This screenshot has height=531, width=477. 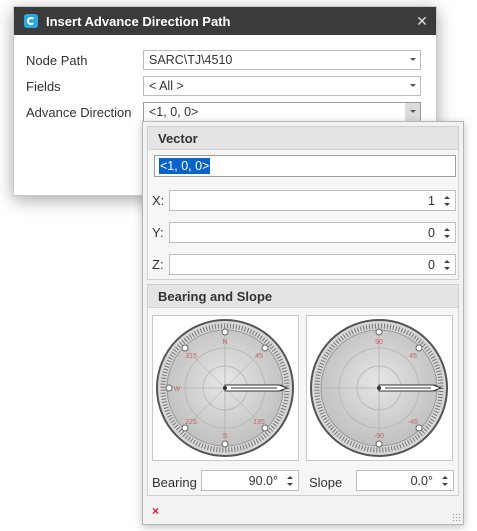 What do you see at coordinates (303, 296) in the screenshot?
I see `bearing-slope-header: Bearing and Slope` at bounding box center [303, 296].